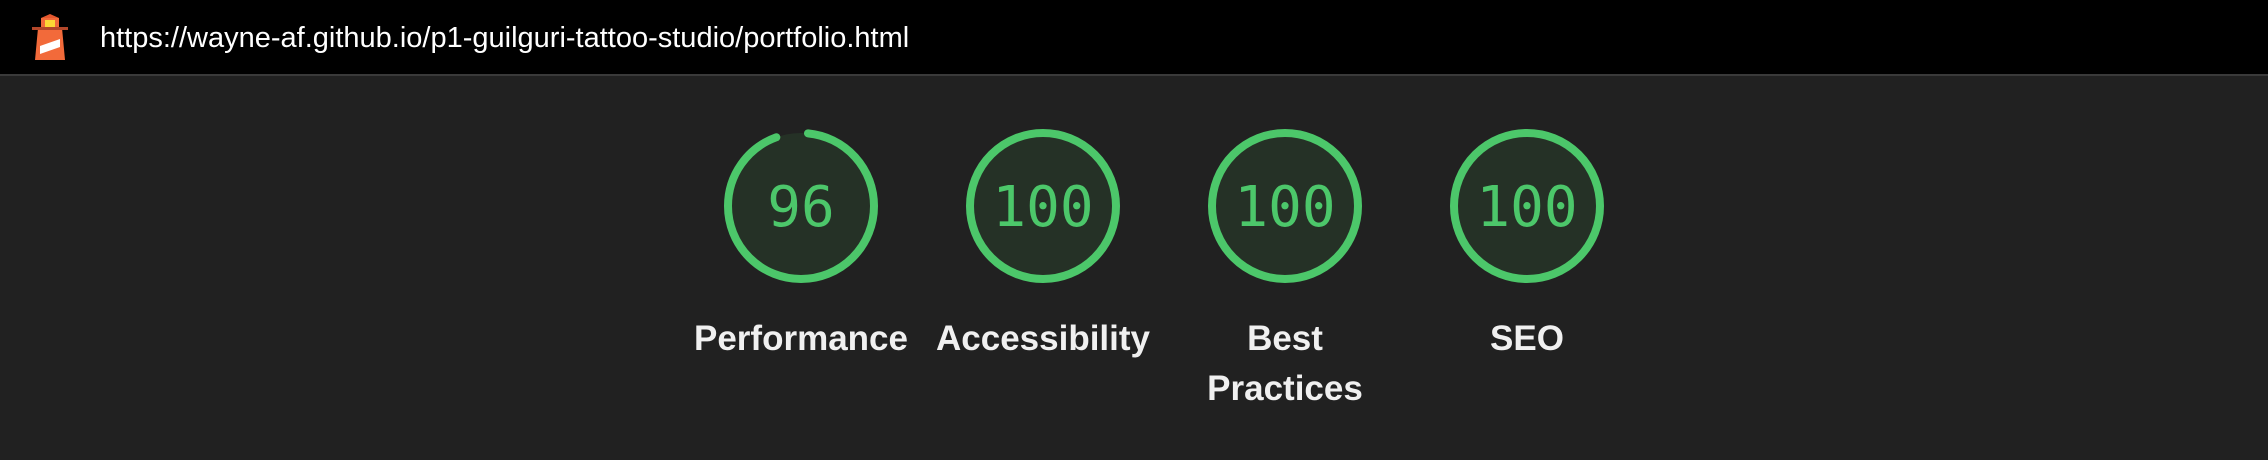 The height and width of the screenshot is (460, 2268). What do you see at coordinates (1527, 338) in the screenshot?
I see `gauge-label: SEO` at bounding box center [1527, 338].